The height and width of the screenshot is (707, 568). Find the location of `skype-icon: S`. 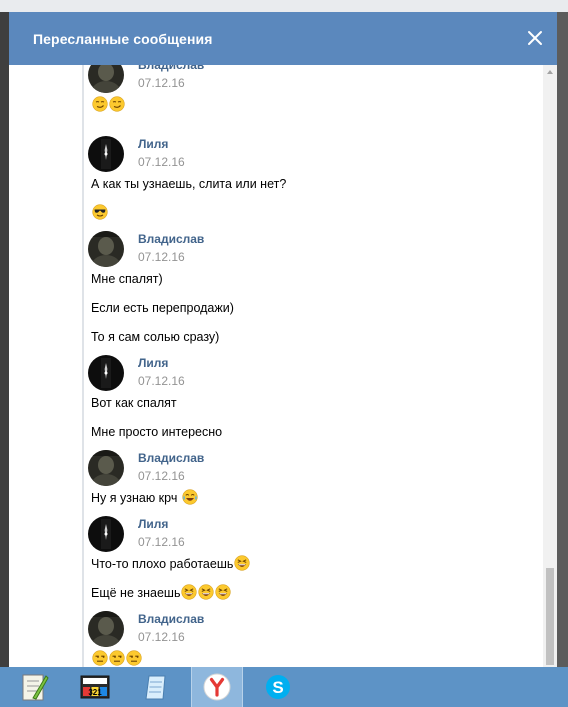

skype-icon: S is located at coordinates (278, 687).